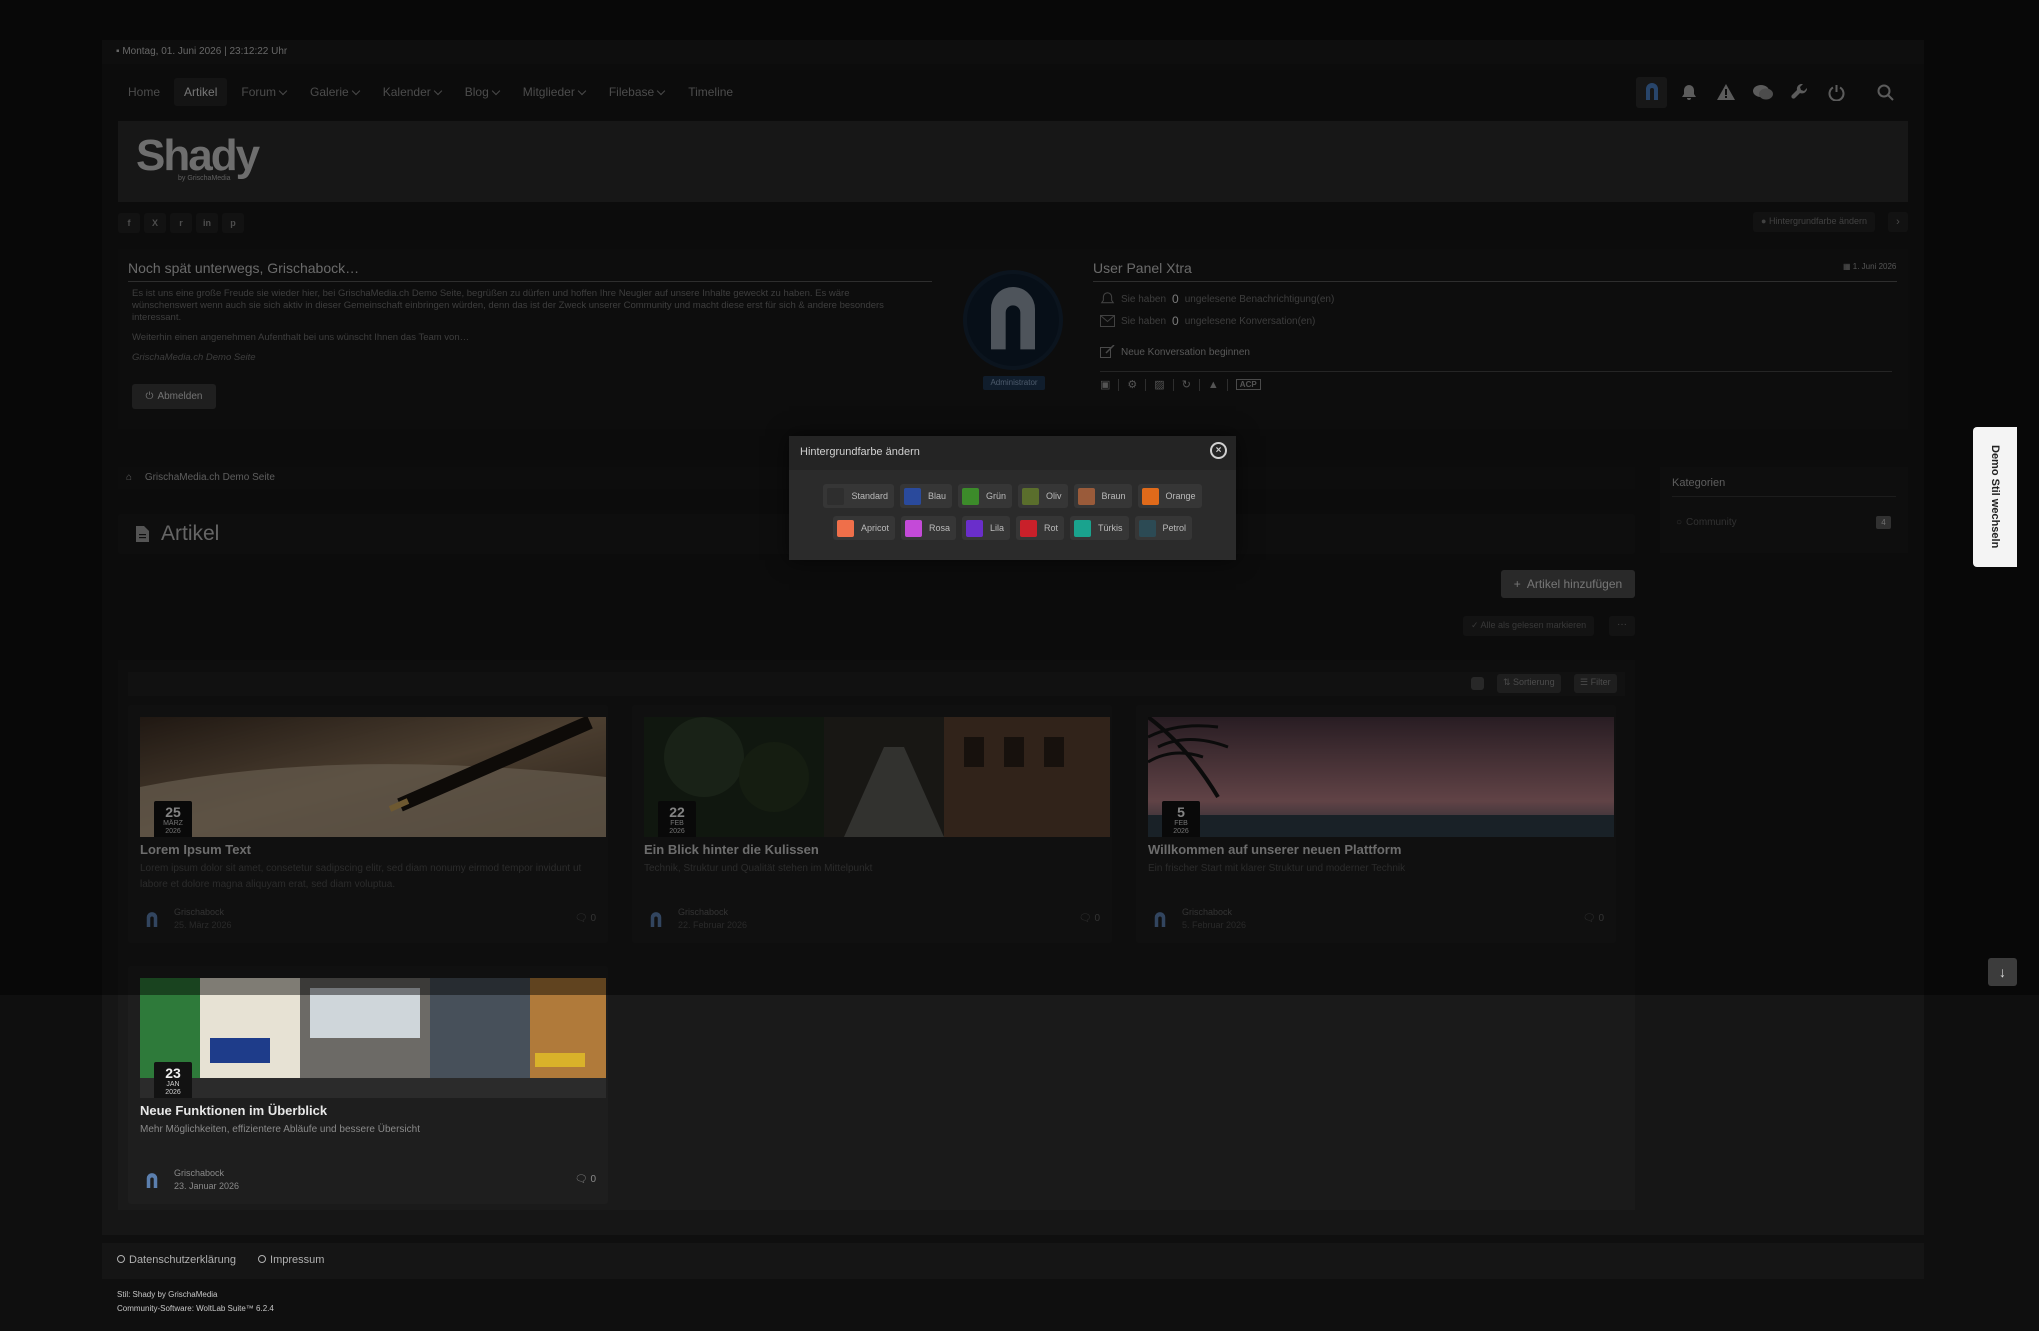 Image resolution: width=2039 pixels, height=1331 pixels. I want to click on article-image: 23 JAN 2026, so click(373, 1038).